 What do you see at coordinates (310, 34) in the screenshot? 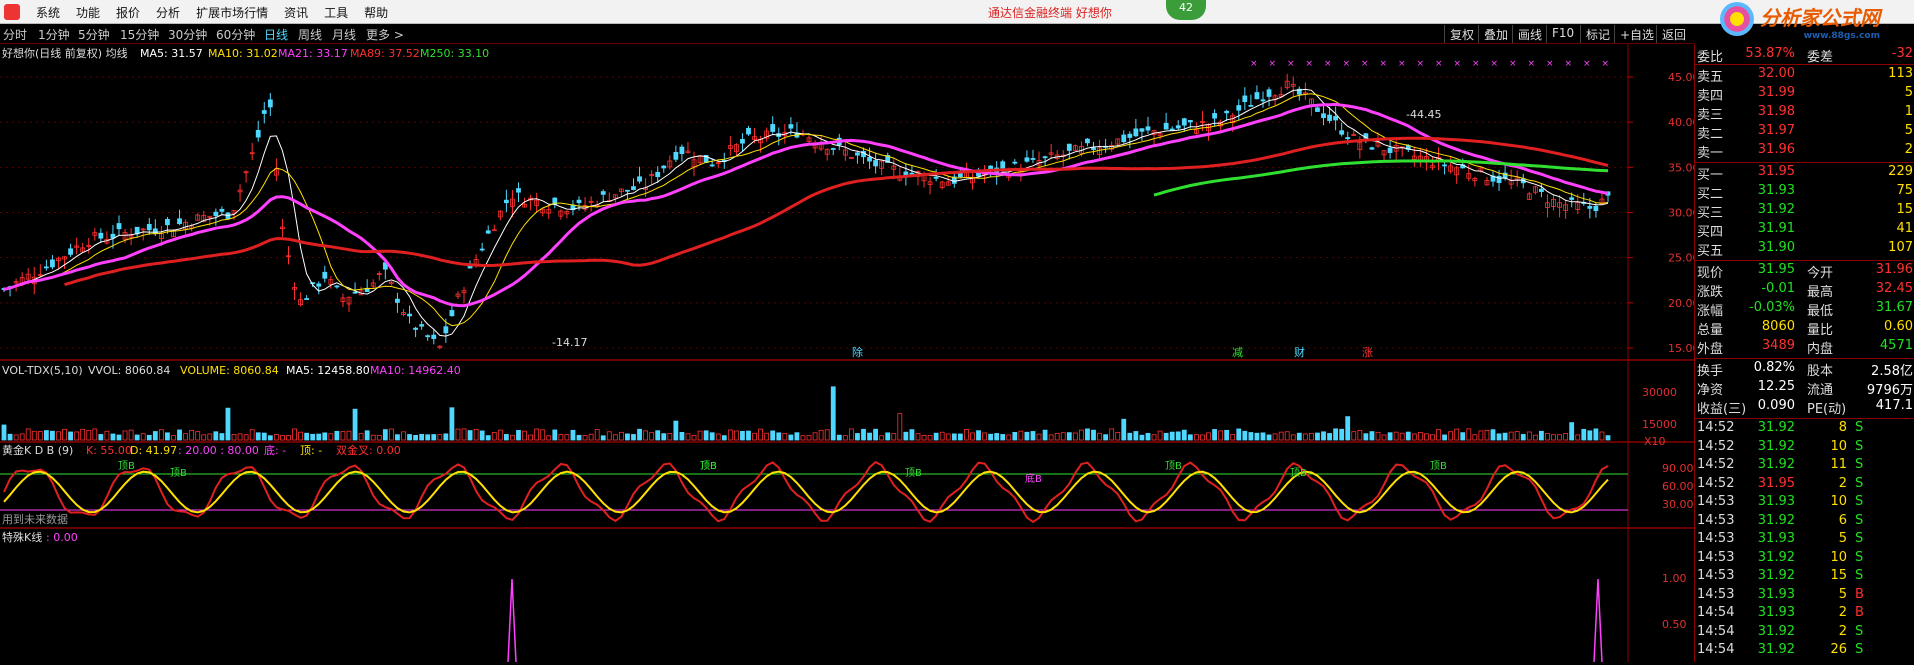
I see `timeframe-tab-7: 周线` at bounding box center [310, 34].